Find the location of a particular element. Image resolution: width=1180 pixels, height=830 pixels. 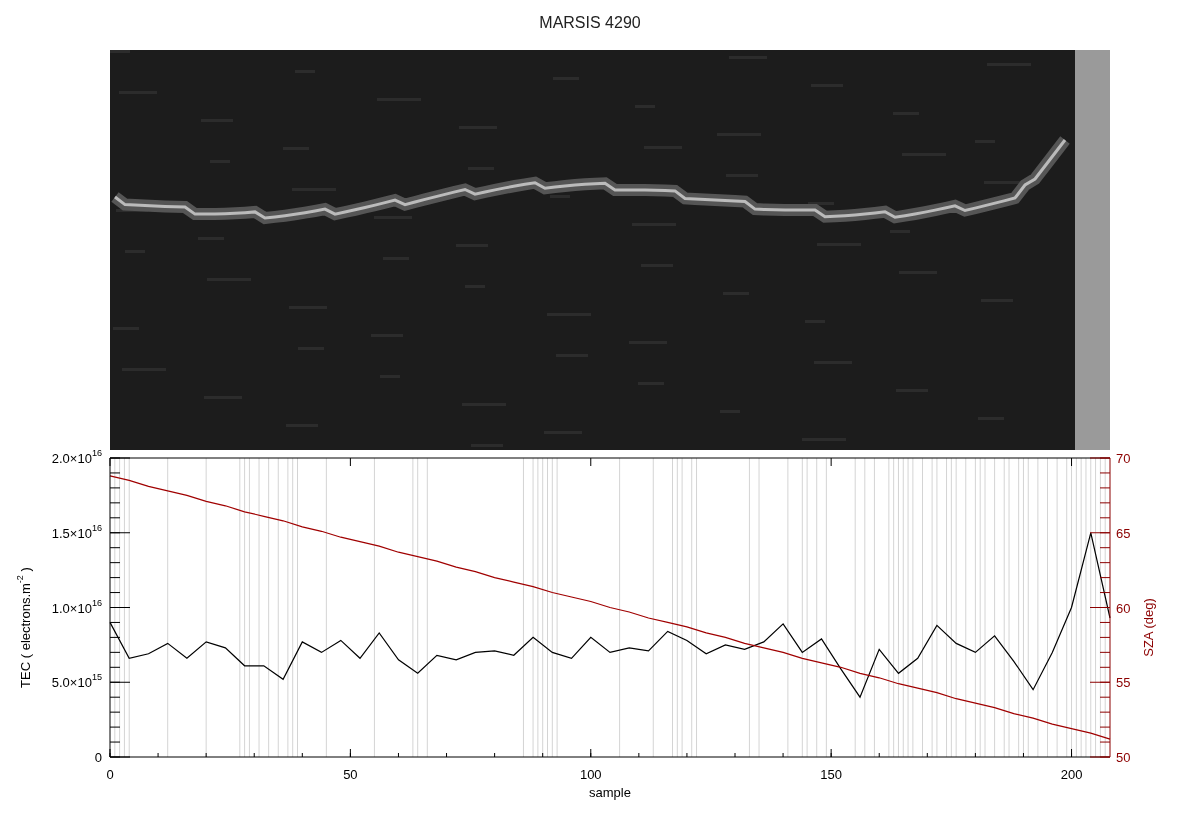

tick-label: 5.0×10$^{15}$ is located at coordinates (76, 681).